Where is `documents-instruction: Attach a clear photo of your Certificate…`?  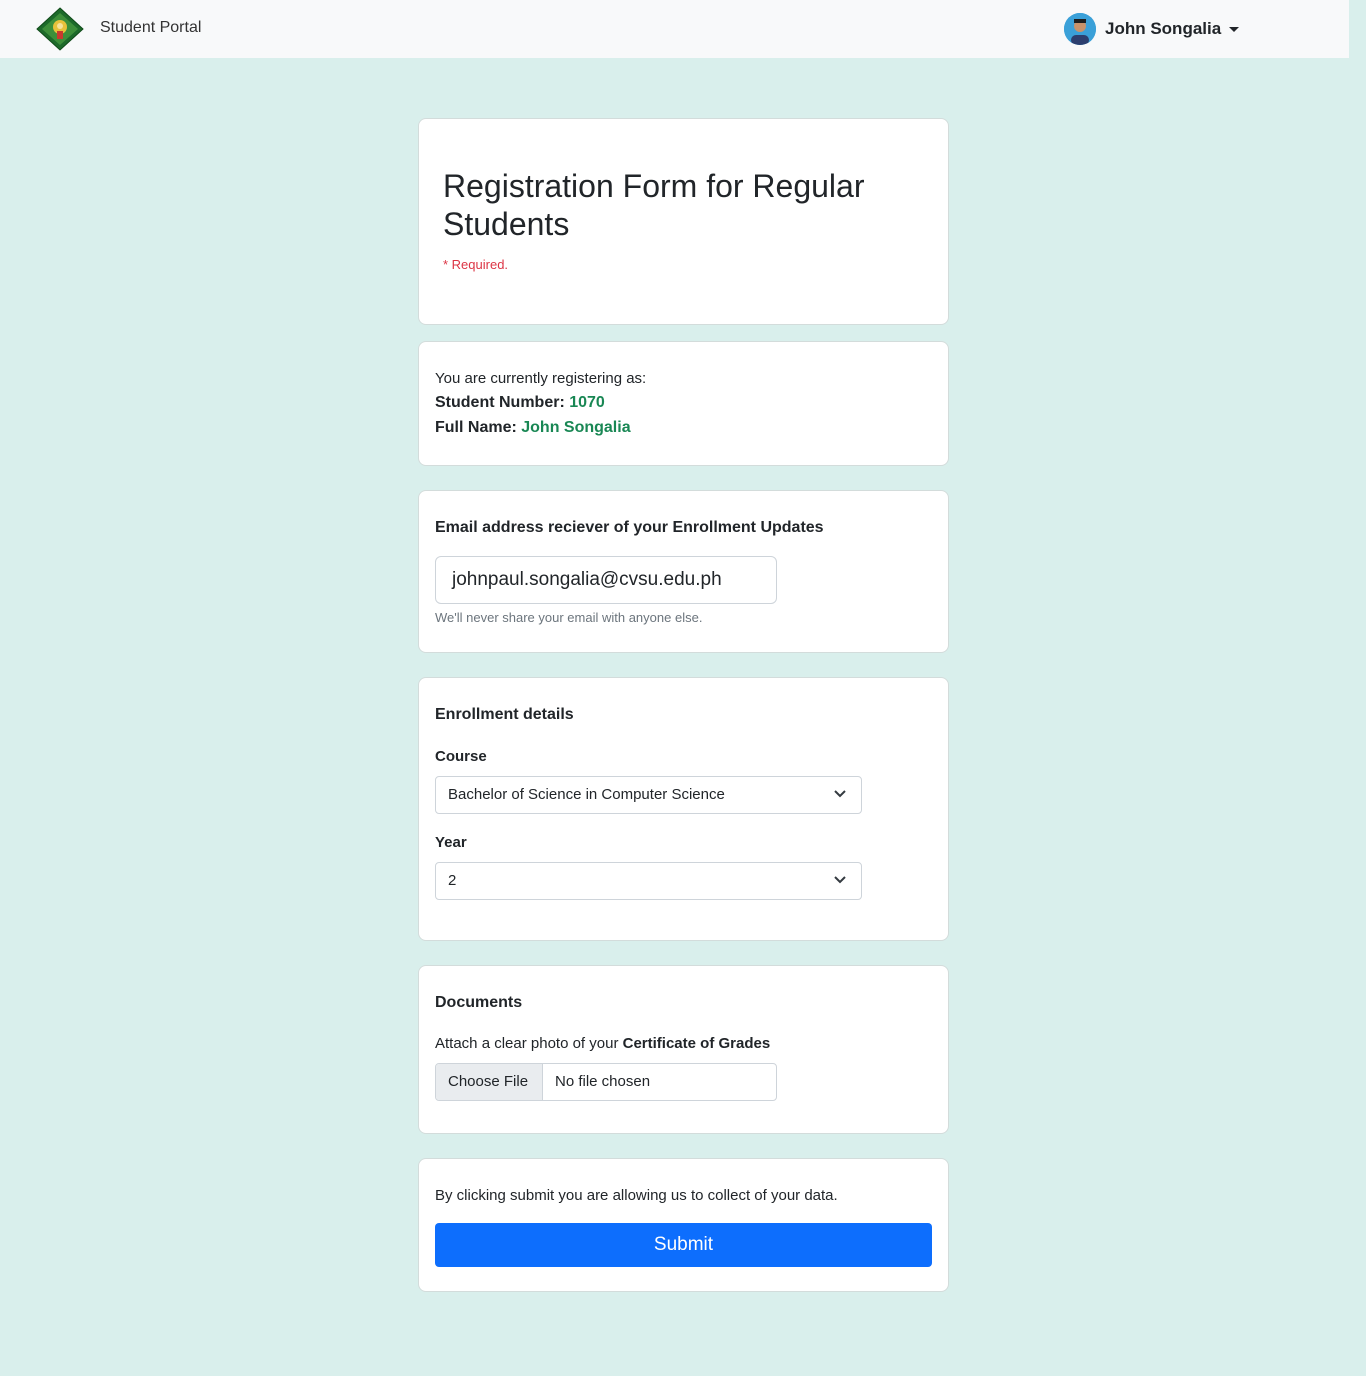 documents-instruction: Attach a clear photo of your Certificate… is located at coordinates (602, 1043).